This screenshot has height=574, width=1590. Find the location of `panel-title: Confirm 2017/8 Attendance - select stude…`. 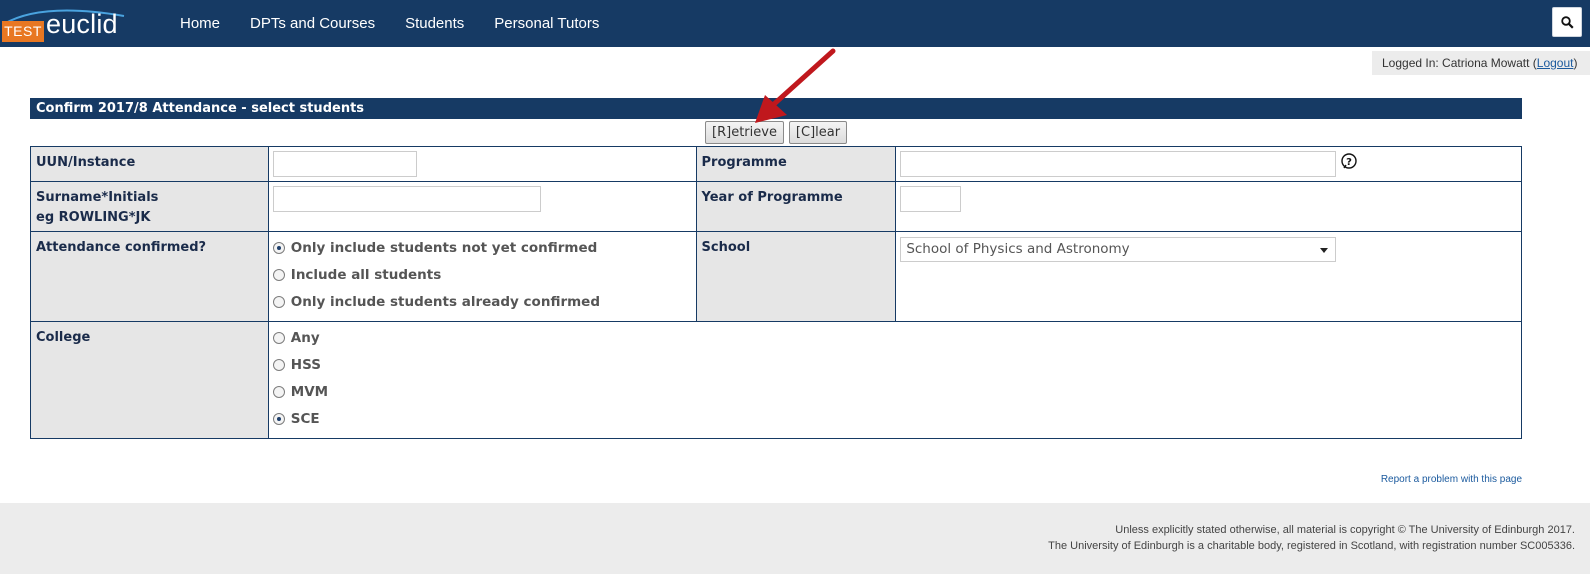

panel-title: Confirm 2017/8 Attendance - select stude… is located at coordinates (776, 108).